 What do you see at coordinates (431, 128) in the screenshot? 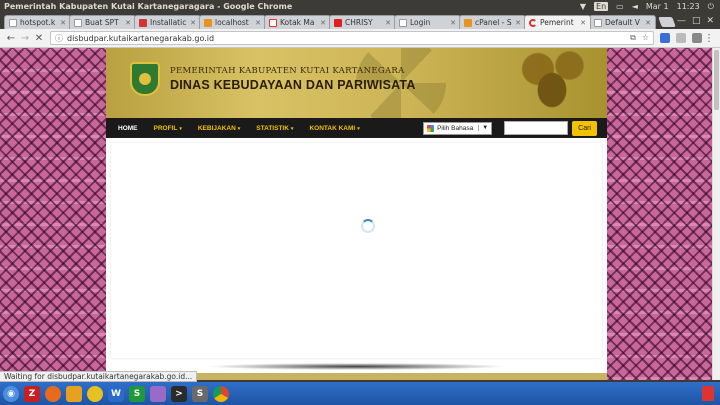
I see `google-translate-icon` at bounding box center [431, 128].